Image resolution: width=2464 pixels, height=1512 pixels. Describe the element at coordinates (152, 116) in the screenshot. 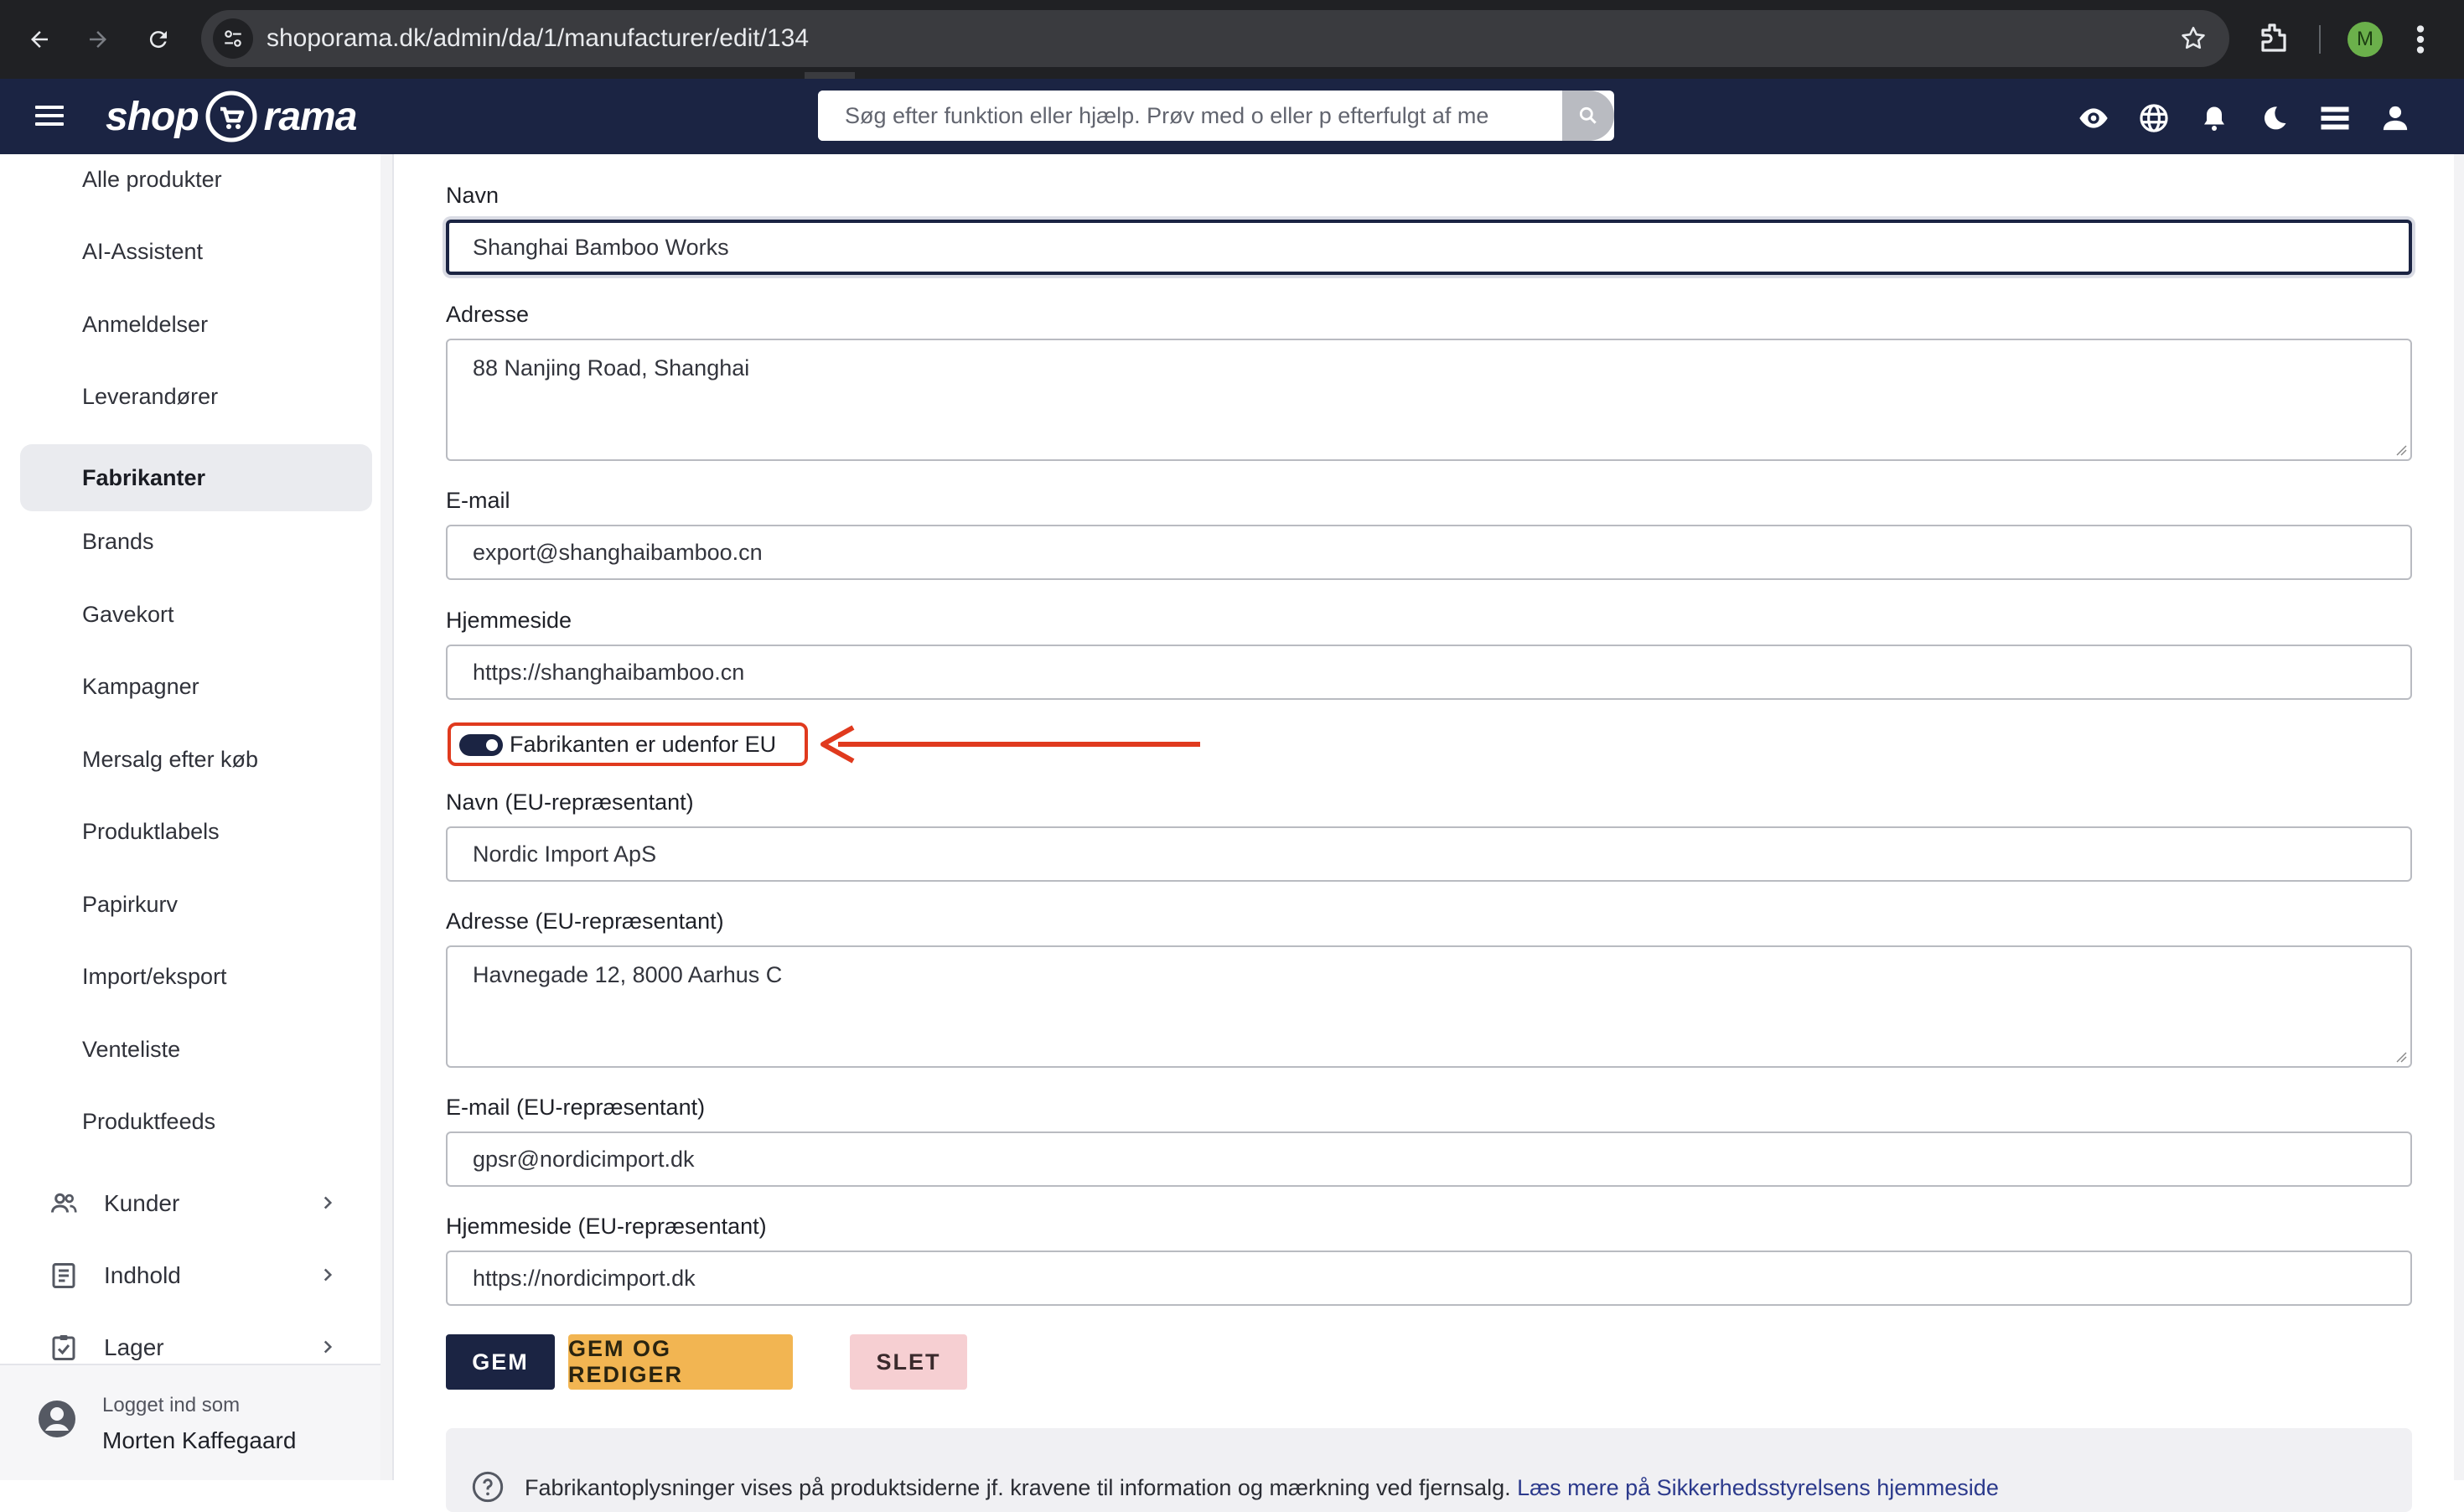

I see `logo-text-left: shop` at that location.